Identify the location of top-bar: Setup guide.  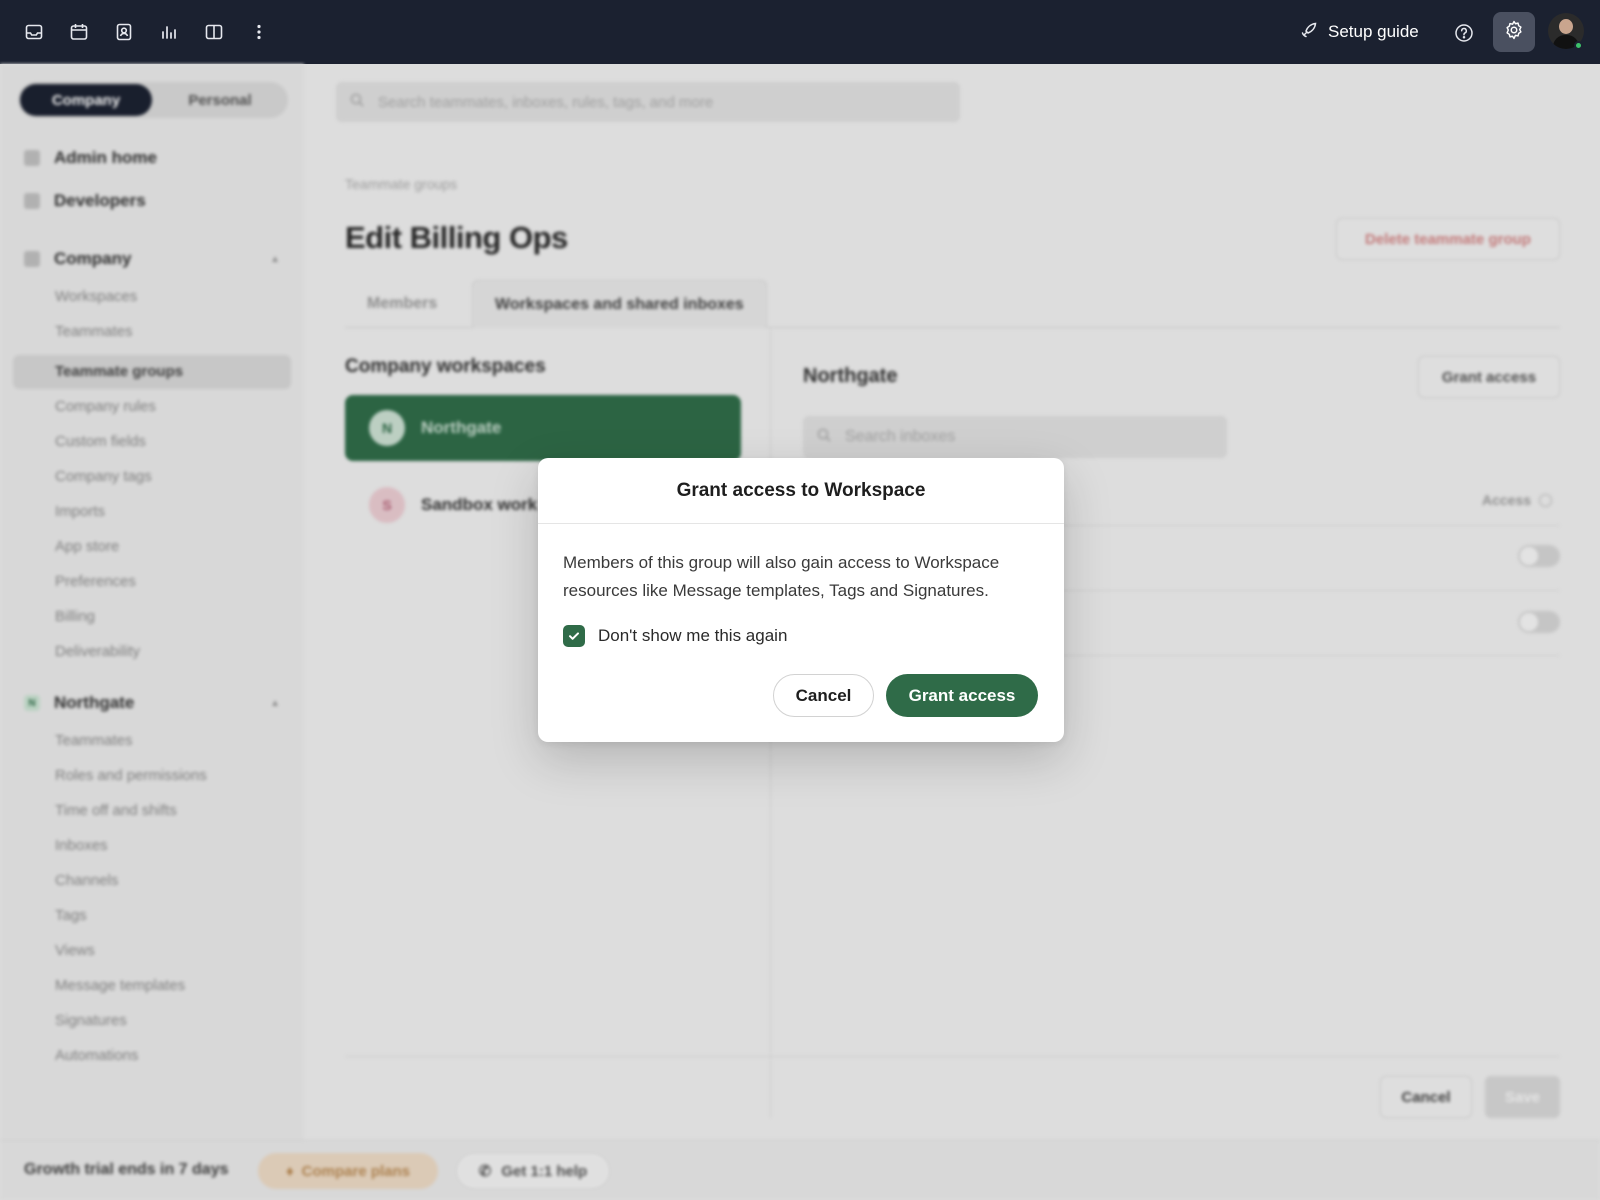
(800, 32).